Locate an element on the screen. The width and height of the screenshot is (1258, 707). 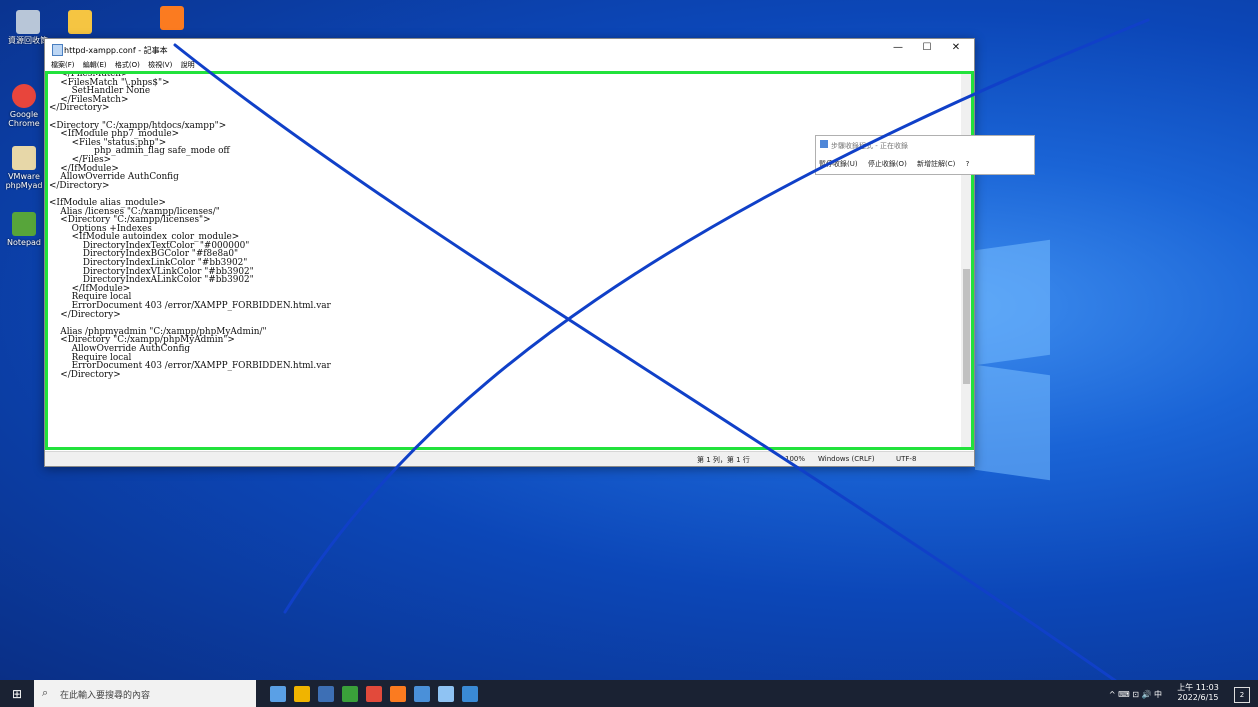
tray-icons: ^ ⌨ ⊡ 🔊 中 is located at coordinates (1135, 694).